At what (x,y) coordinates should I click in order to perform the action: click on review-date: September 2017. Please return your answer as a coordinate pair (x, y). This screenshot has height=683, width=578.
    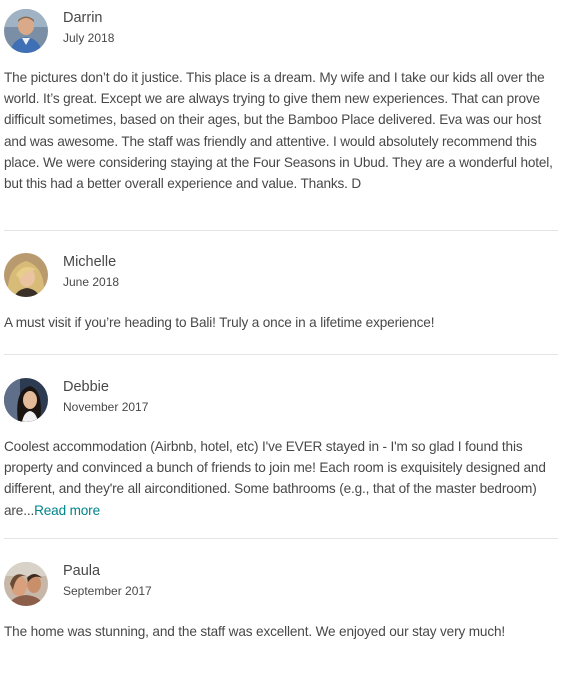
    Looking at the image, I should click on (107, 591).